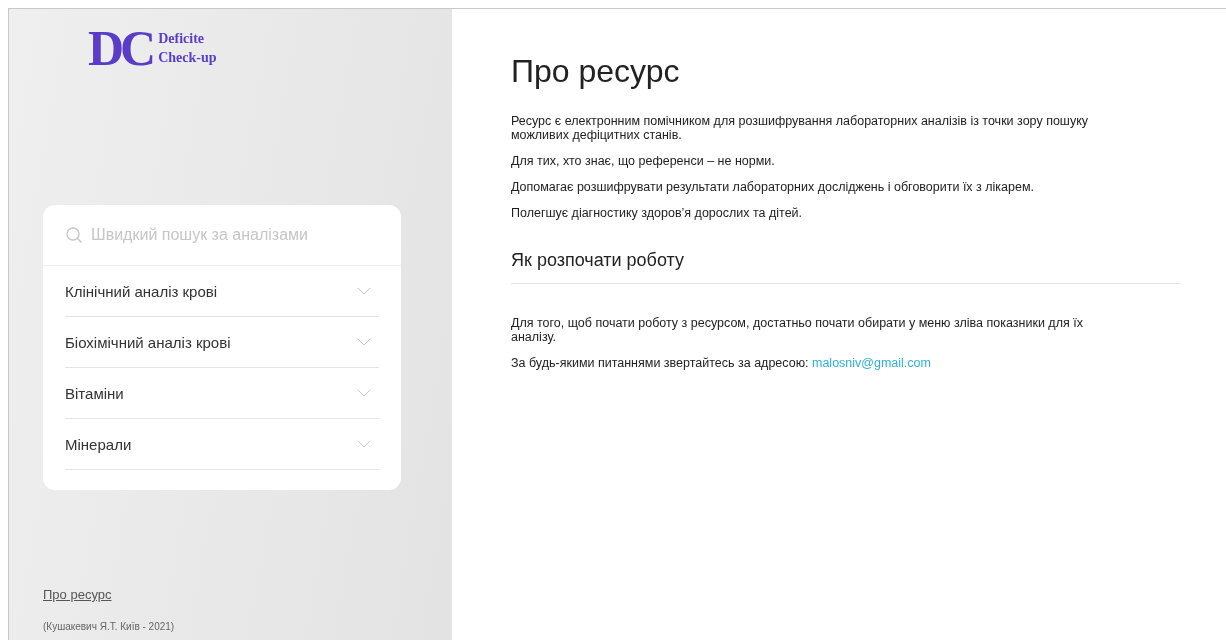  I want to click on about-link: Про ресурс, so click(77, 594).